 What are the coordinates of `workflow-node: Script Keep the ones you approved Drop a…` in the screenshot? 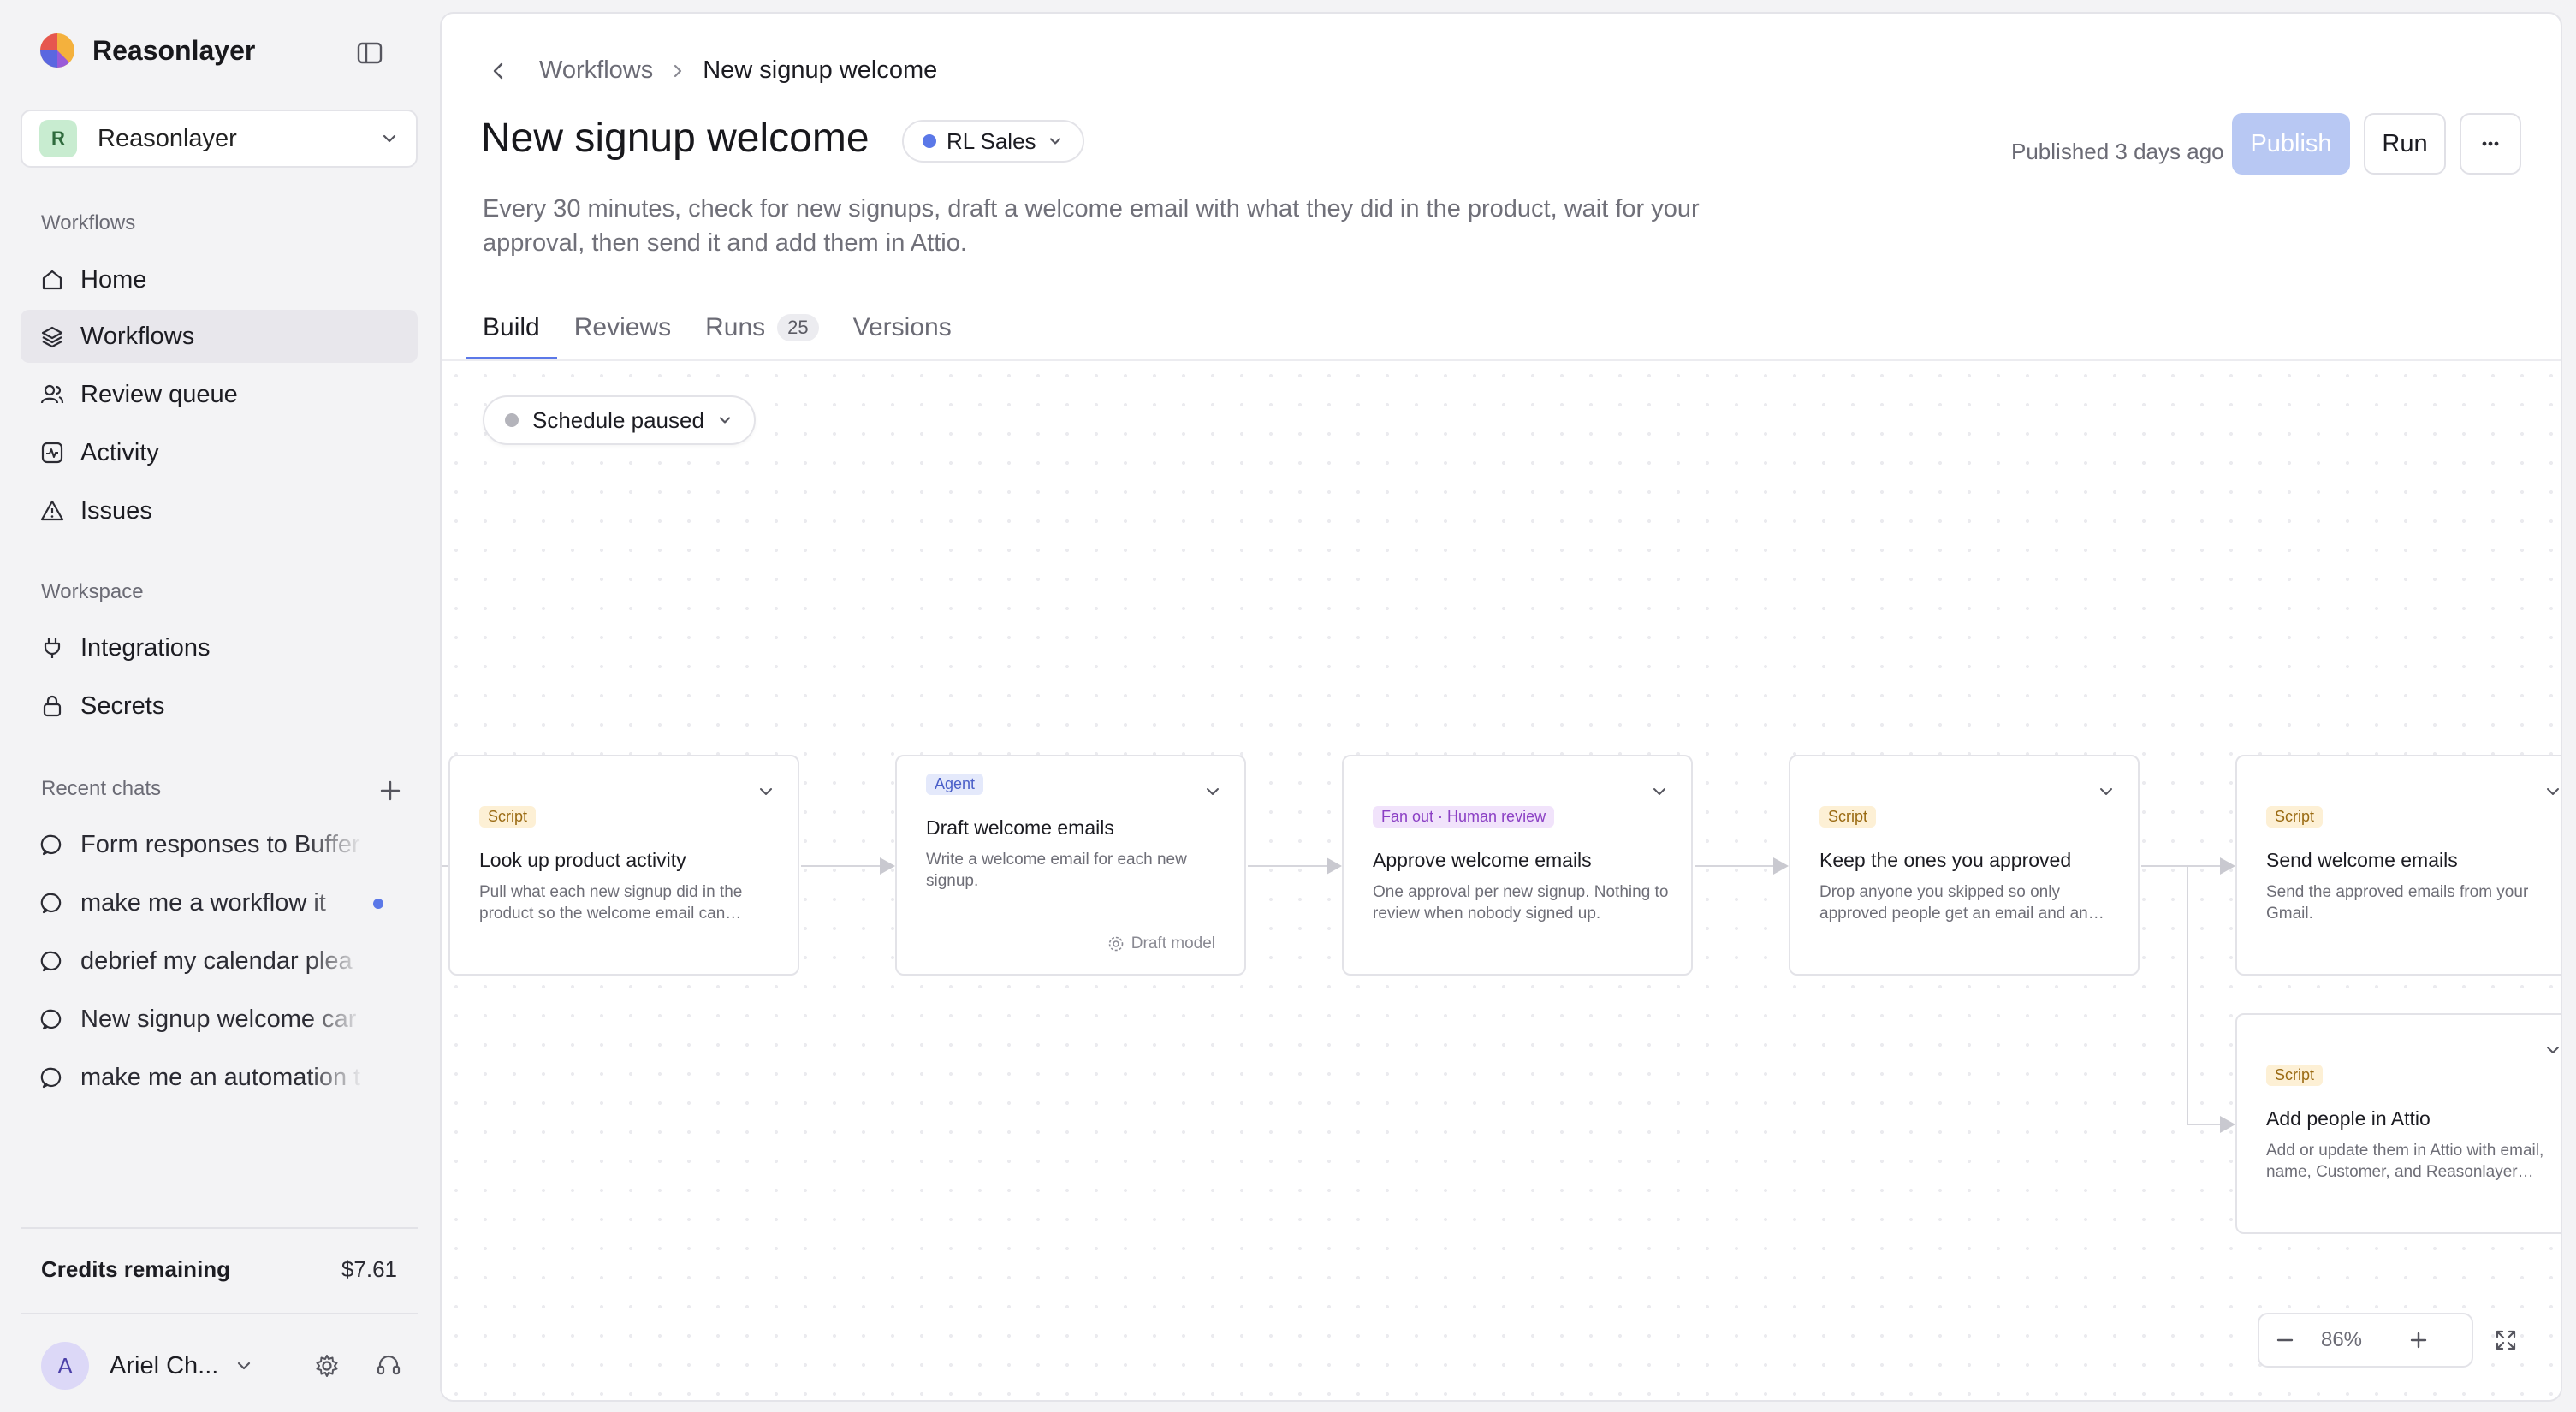 It's located at (1964, 865).